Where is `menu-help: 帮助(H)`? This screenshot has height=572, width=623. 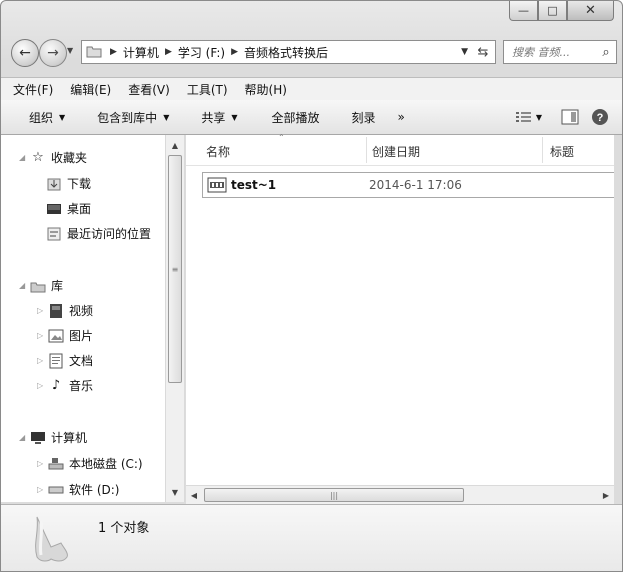
menu-help: 帮助(H) is located at coordinates (266, 89).